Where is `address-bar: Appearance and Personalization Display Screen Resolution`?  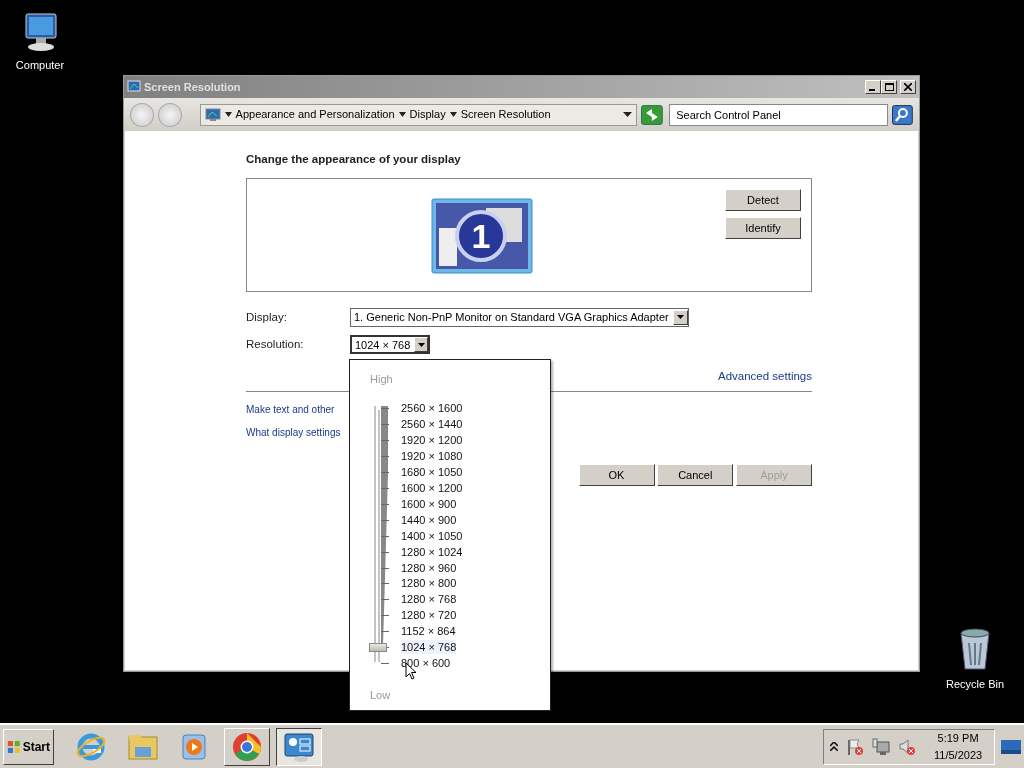 address-bar: Appearance and Personalization Display Screen Resolution is located at coordinates (418, 114).